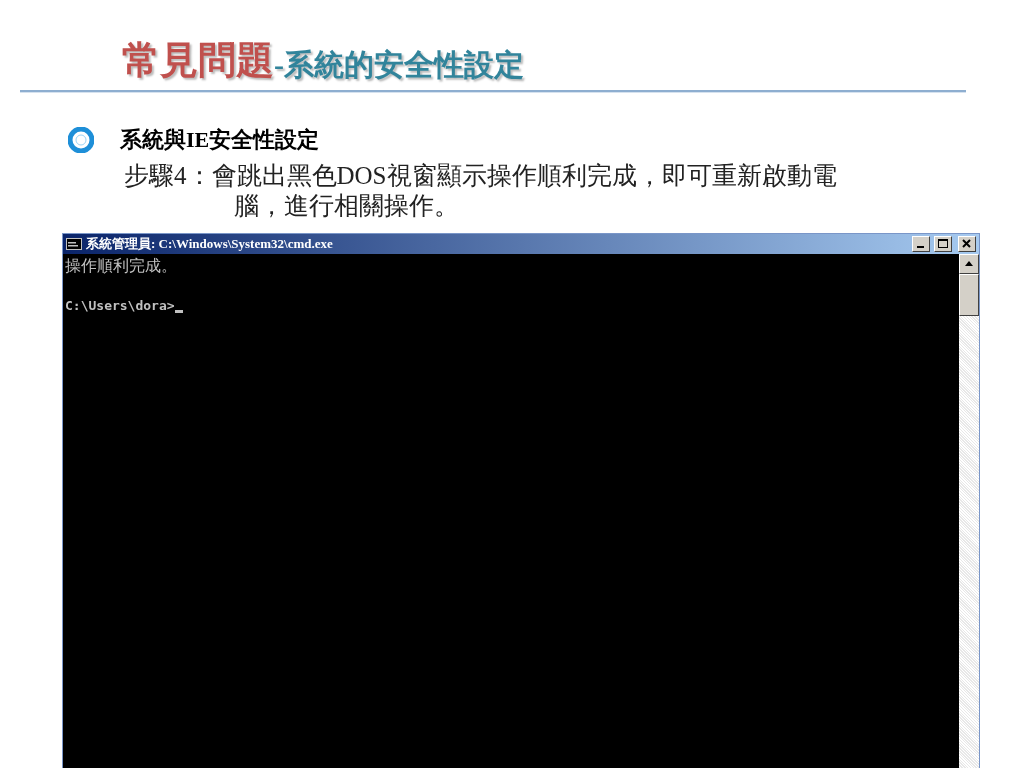 The width and height of the screenshot is (1024, 768). Describe the element at coordinates (969, 295) in the screenshot. I see `scrollbar-thumb` at that location.